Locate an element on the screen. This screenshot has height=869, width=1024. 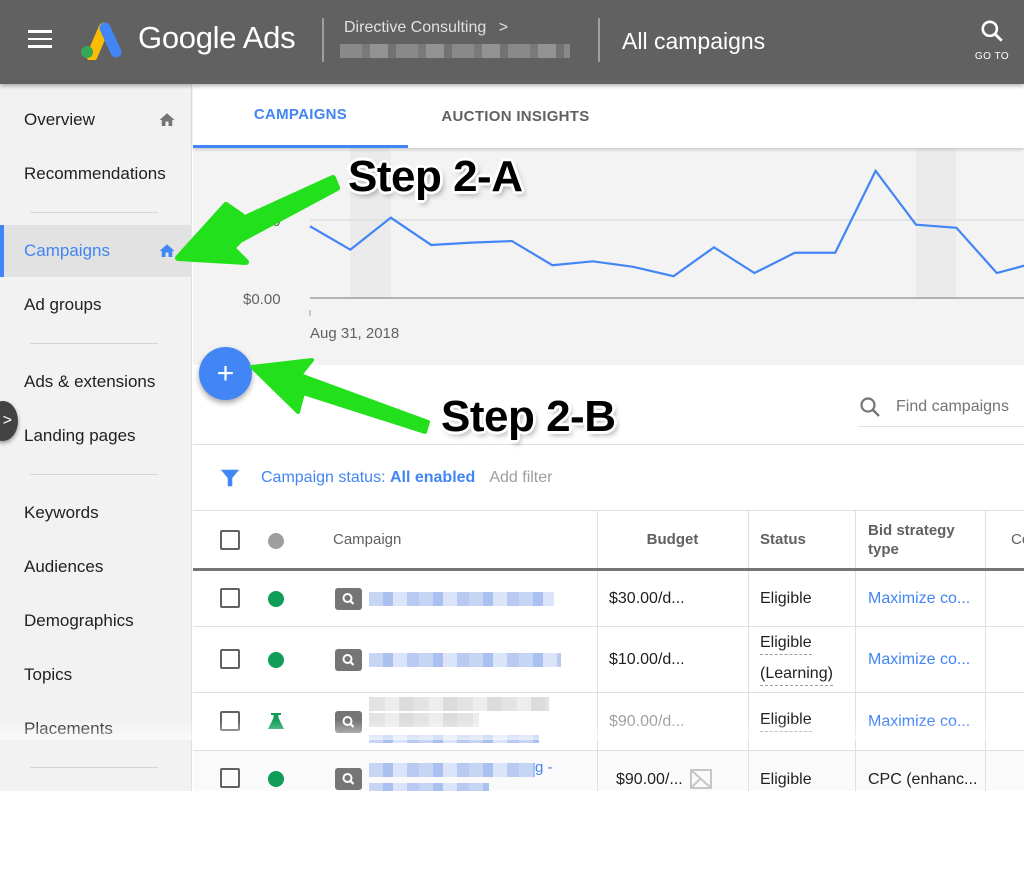
weekend-band is located at coordinates (936, 223).